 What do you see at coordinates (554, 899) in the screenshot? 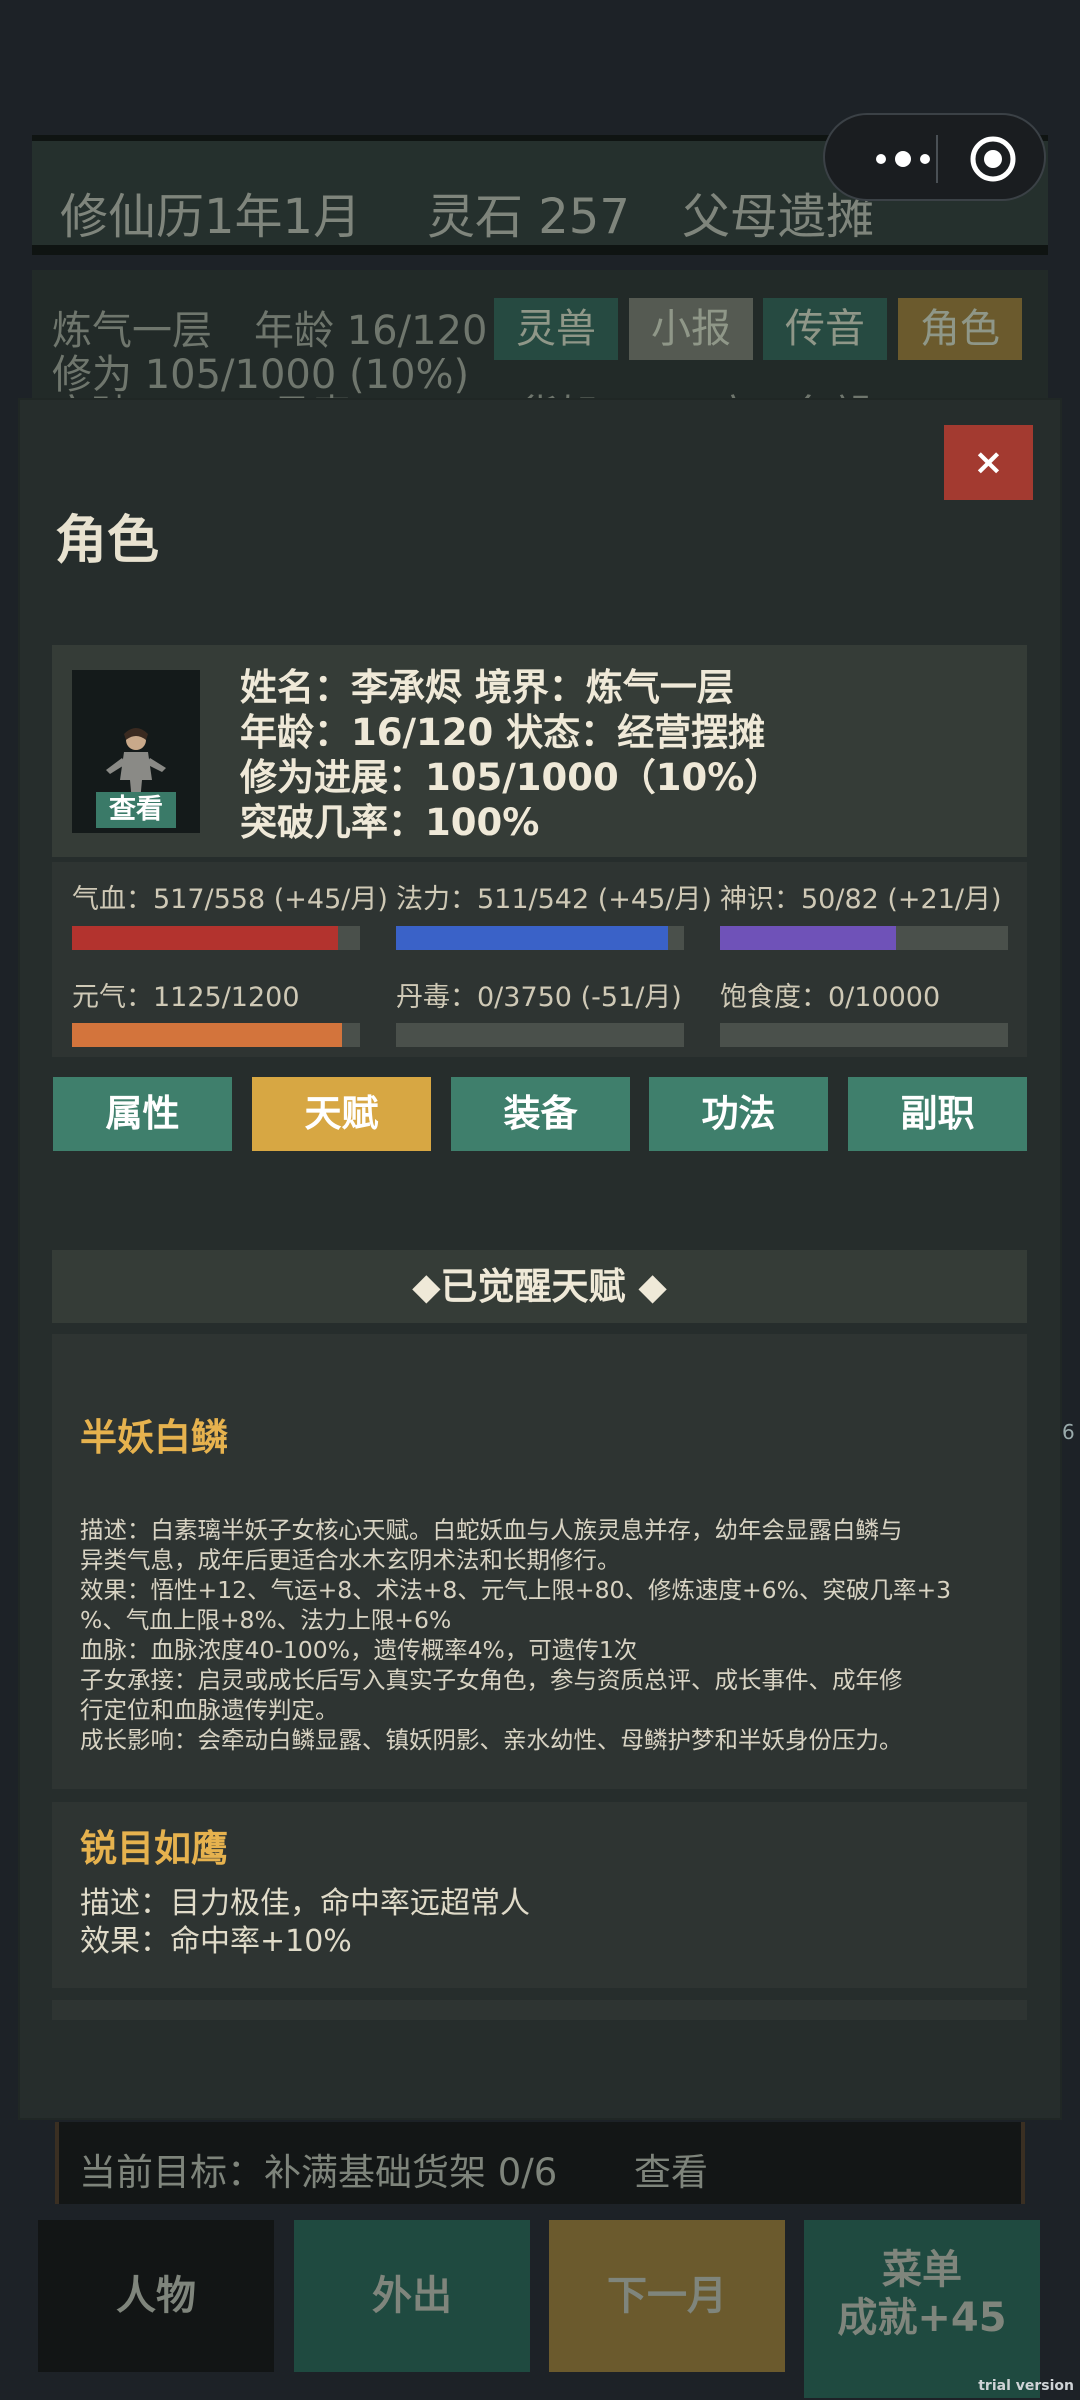
I see `stat-mana-label: 法力：511/542 (+45/月)` at bounding box center [554, 899].